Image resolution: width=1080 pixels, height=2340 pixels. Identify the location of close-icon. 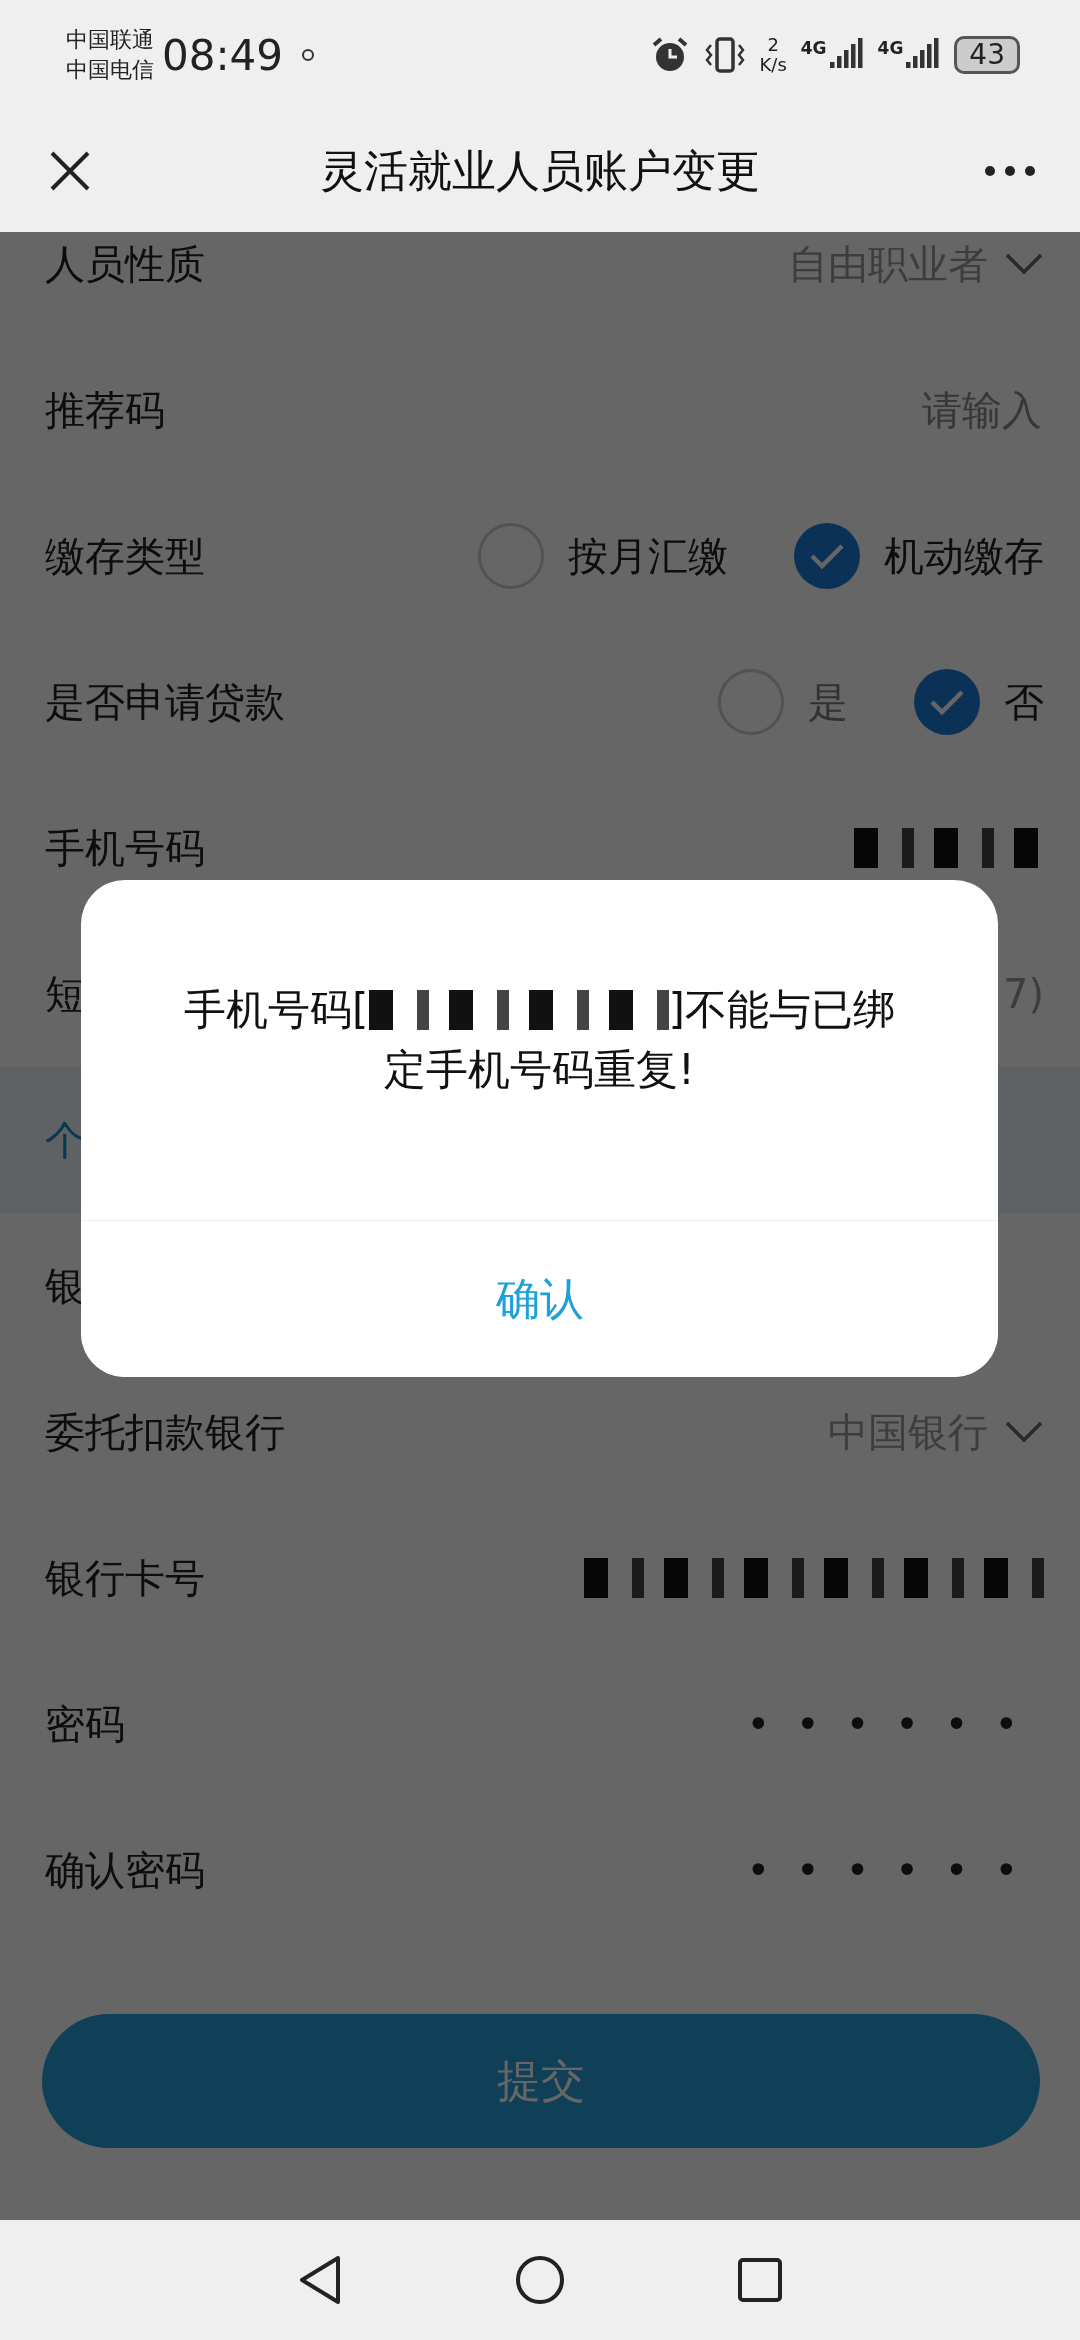
(70, 171).